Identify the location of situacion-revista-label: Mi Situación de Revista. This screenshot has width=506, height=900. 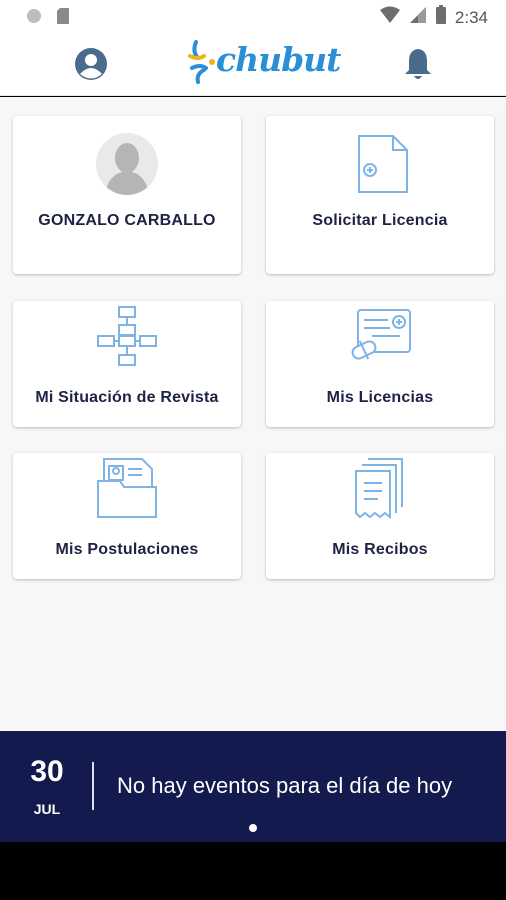
(127, 397).